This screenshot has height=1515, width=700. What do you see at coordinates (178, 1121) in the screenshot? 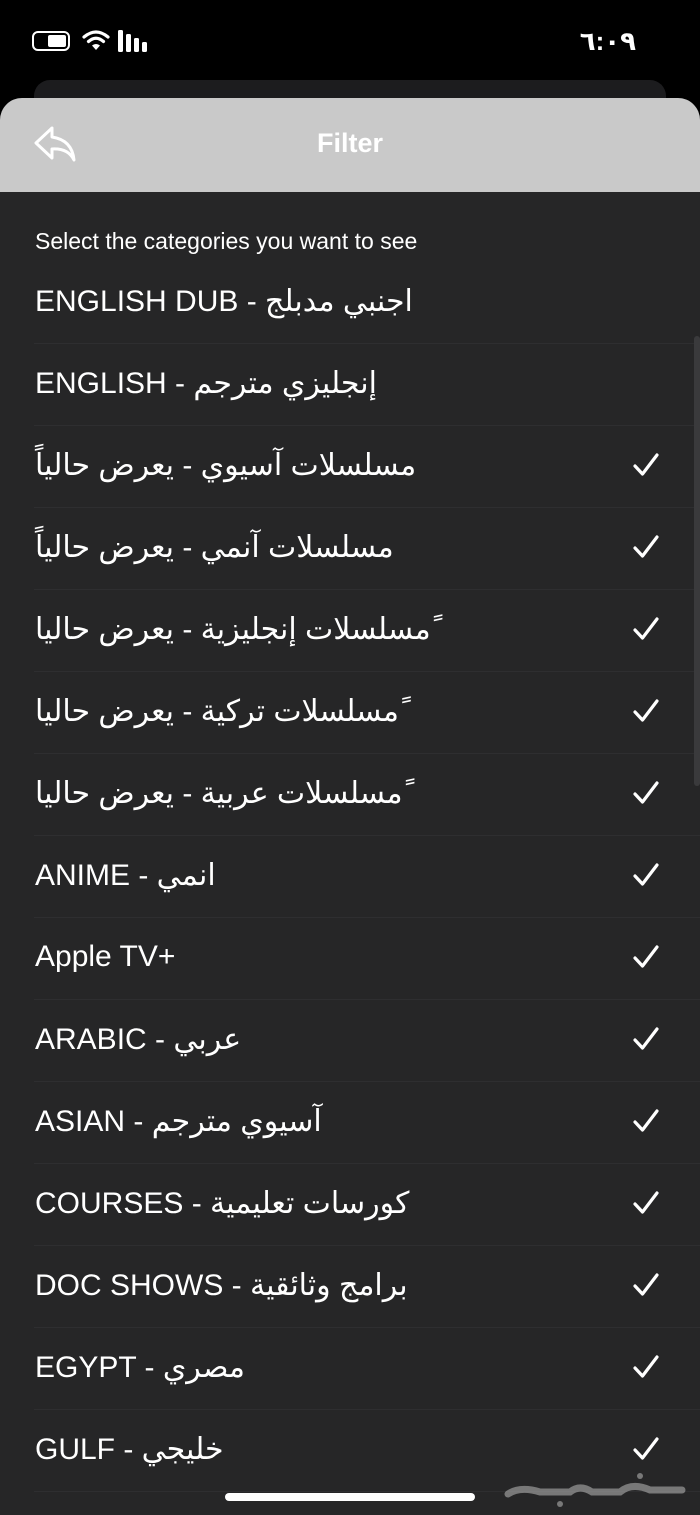
I see `category-label: ASIAN - آسيوي مترجم` at bounding box center [178, 1121].